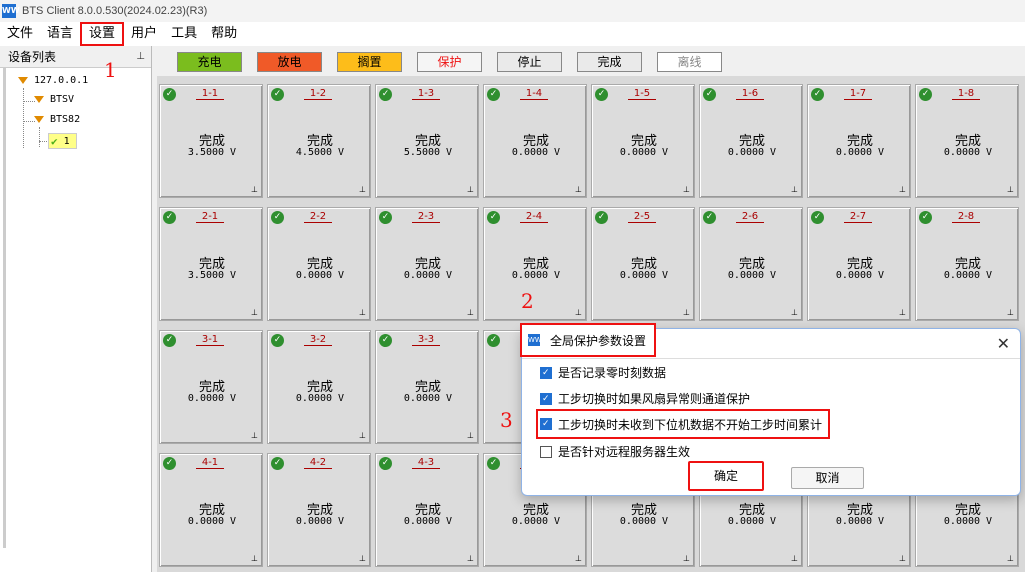  Describe the element at coordinates (859, 141) in the screenshot. I see `channel-cell: ✓ 1-7 完成 0.0000 V ⊥` at that location.